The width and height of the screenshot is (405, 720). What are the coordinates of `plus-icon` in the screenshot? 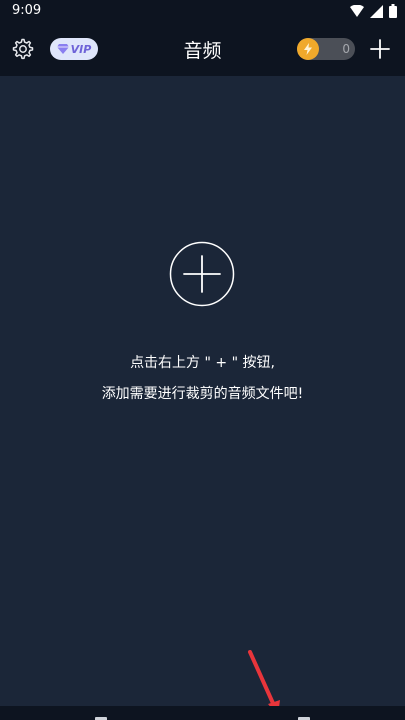 It's located at (380, 49).